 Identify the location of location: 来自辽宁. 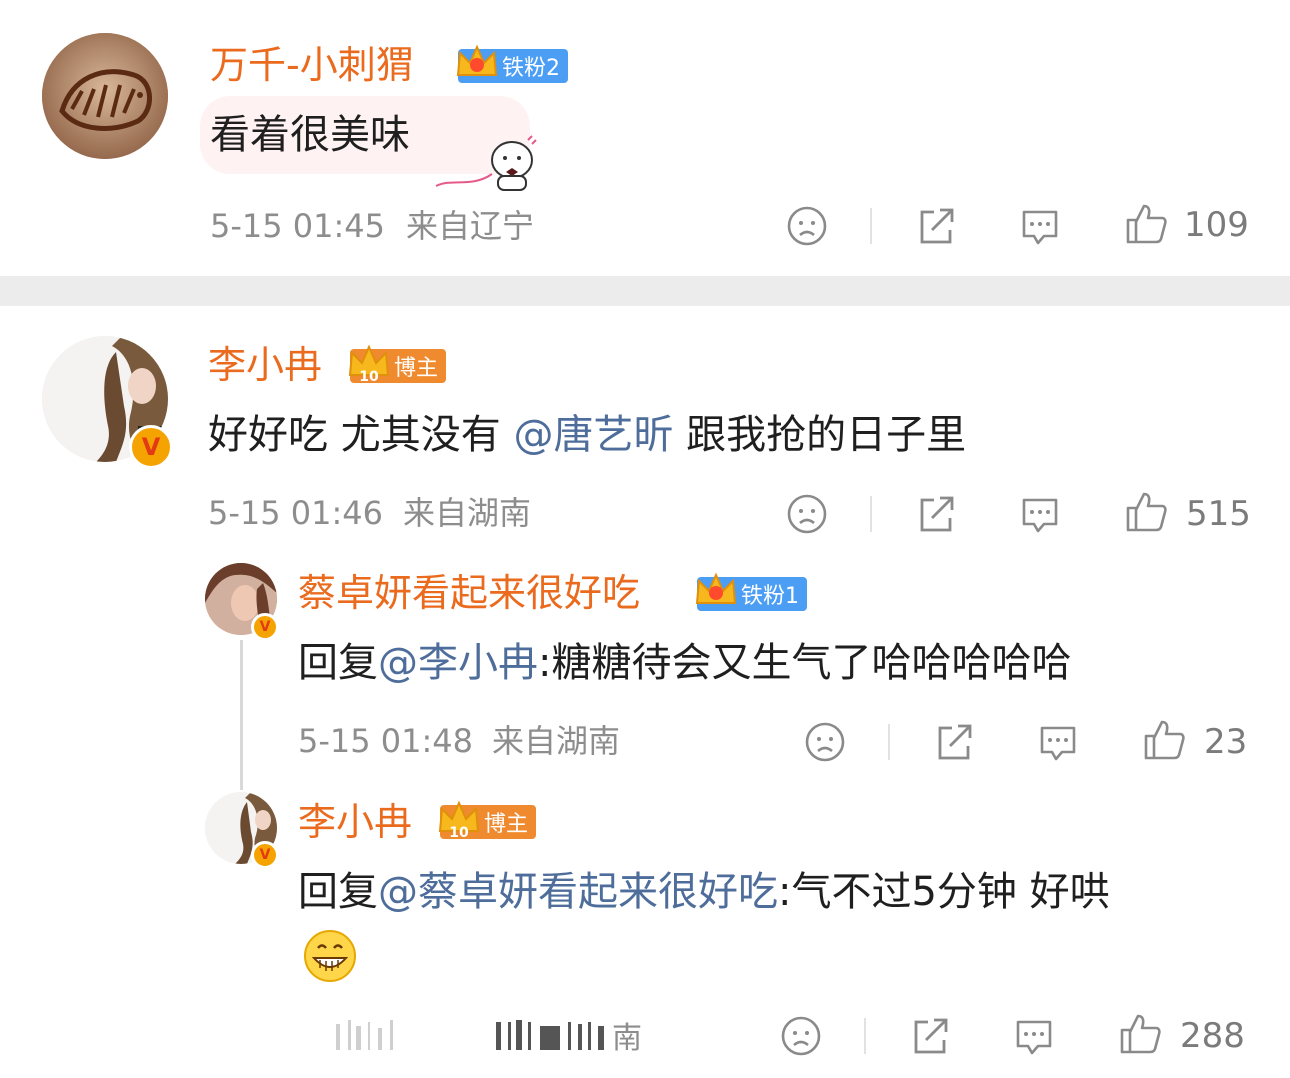
(470, 226).